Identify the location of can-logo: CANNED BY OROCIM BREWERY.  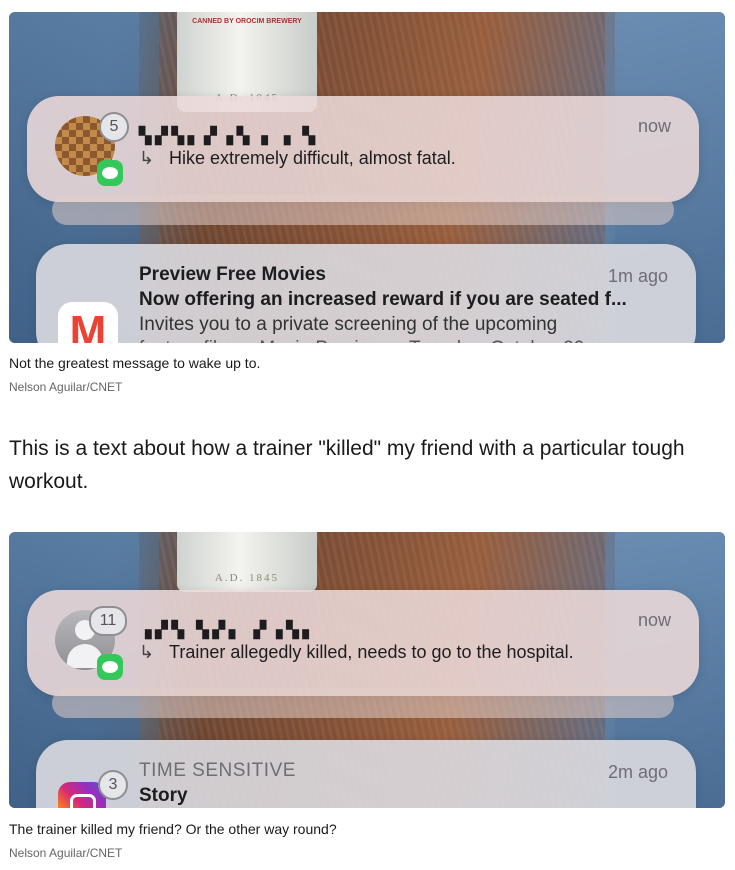
(247, 21).